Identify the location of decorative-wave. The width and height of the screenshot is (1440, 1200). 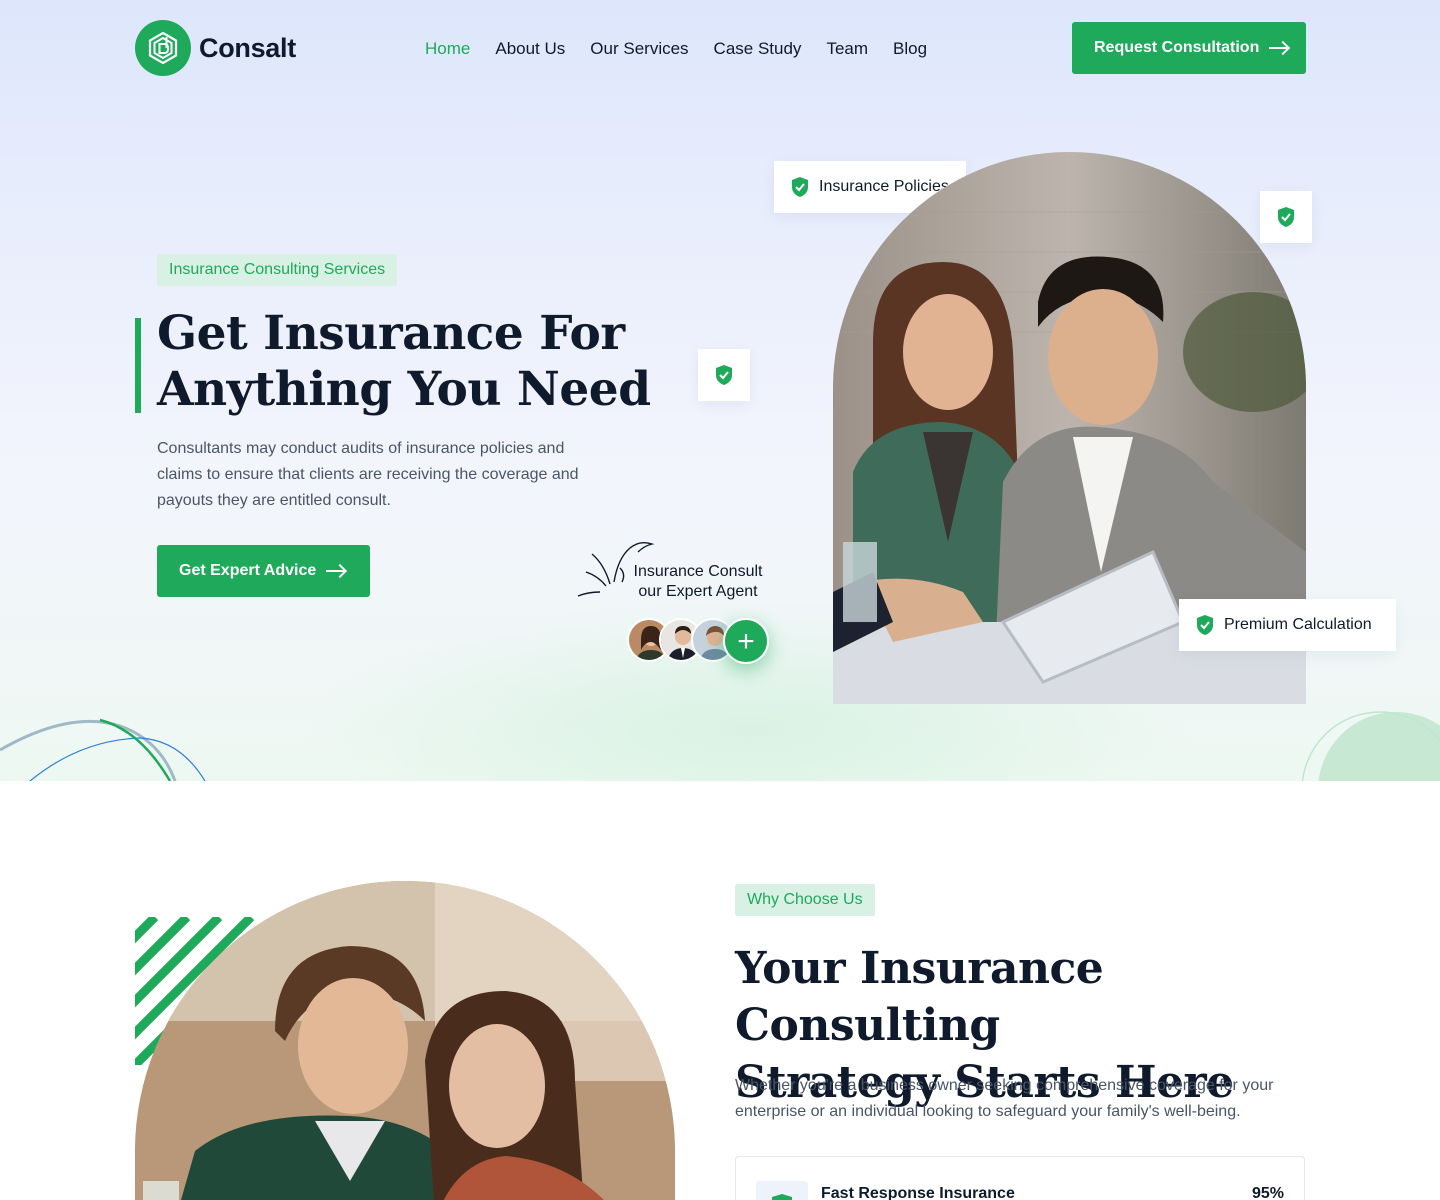
(103, 749).